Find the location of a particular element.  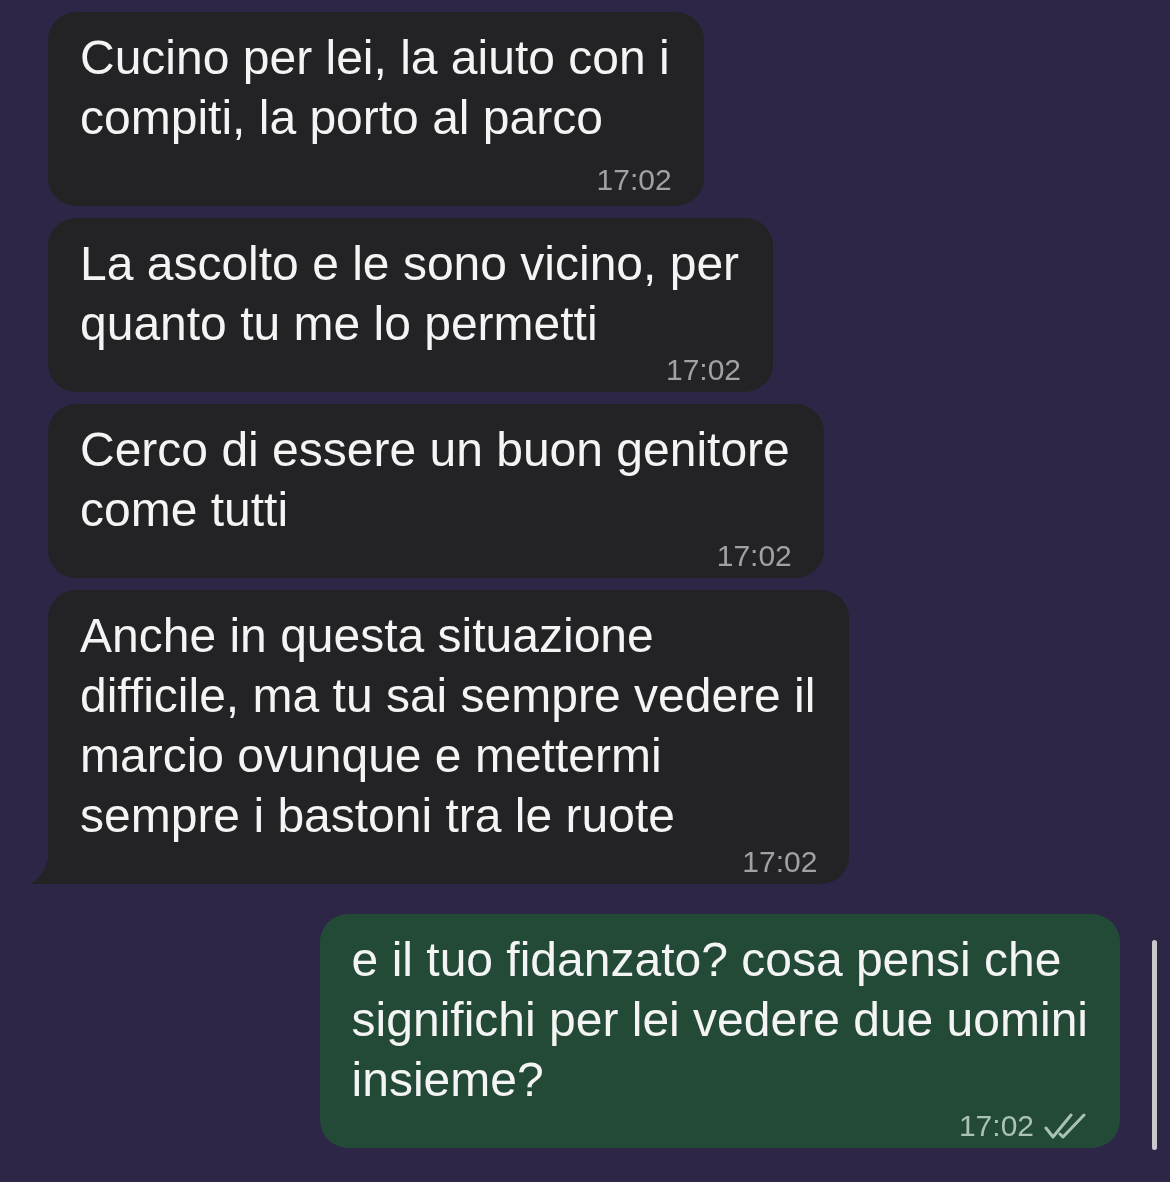

message-text: Cucino per lei, la aiuto con i compiti, la porto al parco is located at coordinates (375, 88).